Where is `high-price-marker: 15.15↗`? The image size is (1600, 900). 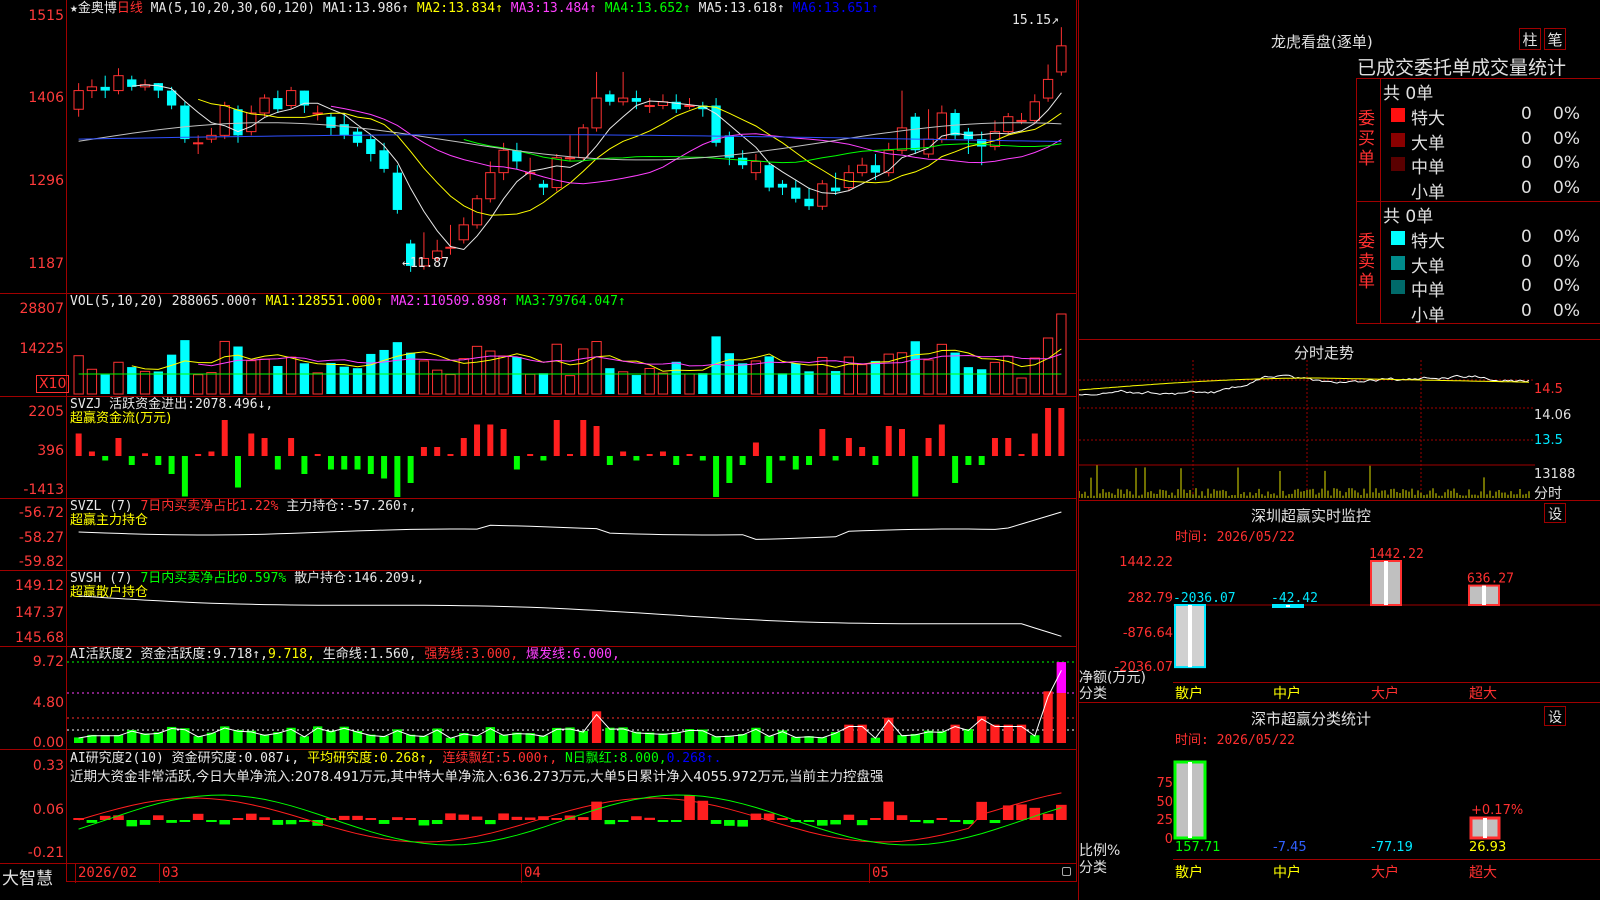 high-price-marker: 15.15↗ is located at coordinates (1035, 20).